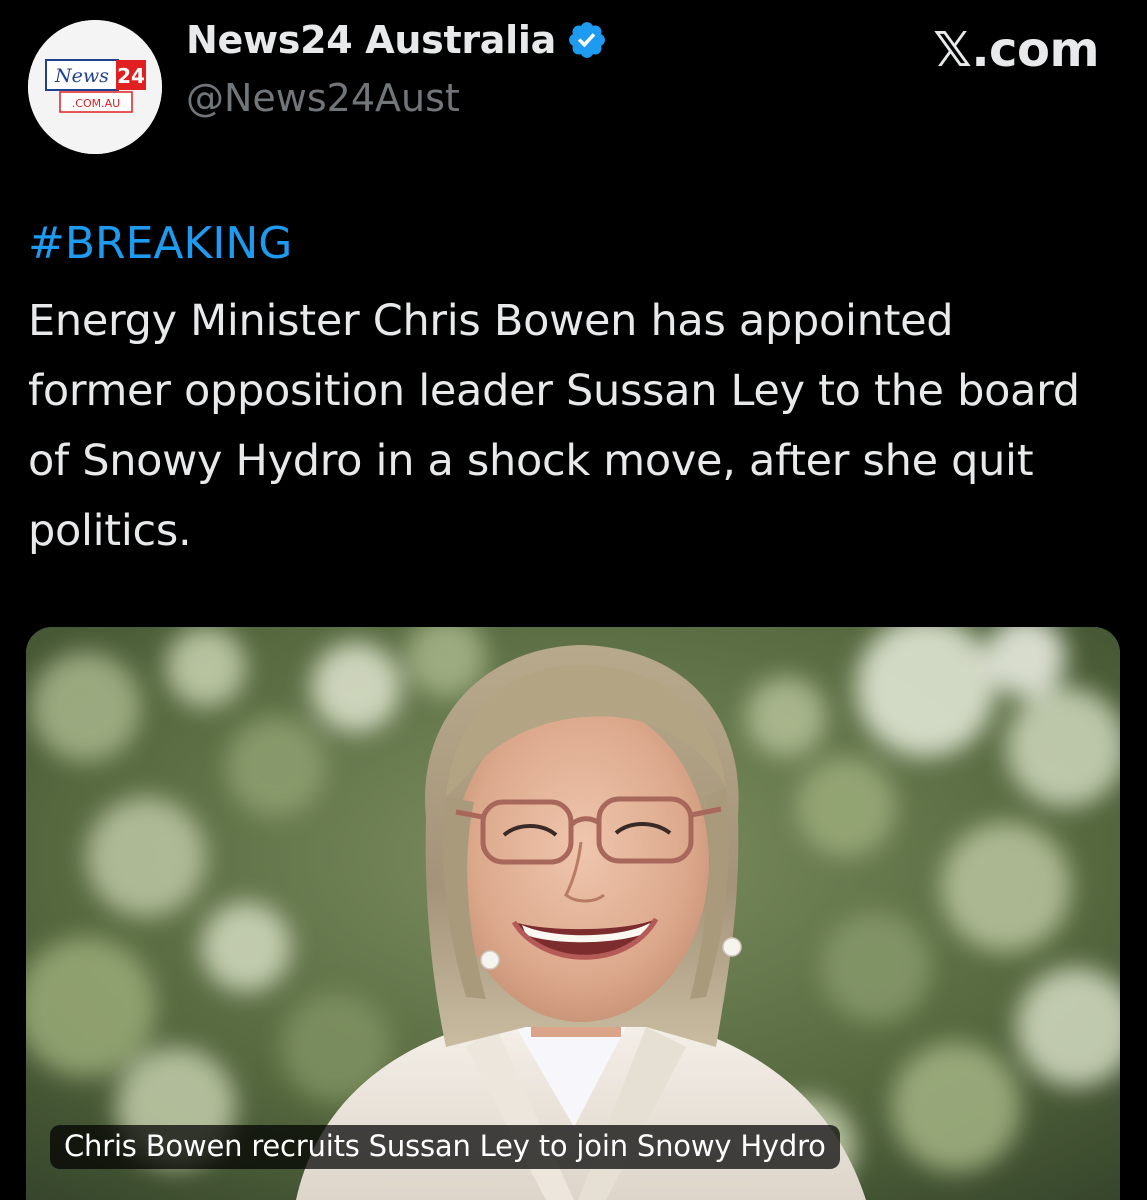 The image size is (1147, 1200). I want to click on avatar: News 24 .COM.AU, so click(95, 87).